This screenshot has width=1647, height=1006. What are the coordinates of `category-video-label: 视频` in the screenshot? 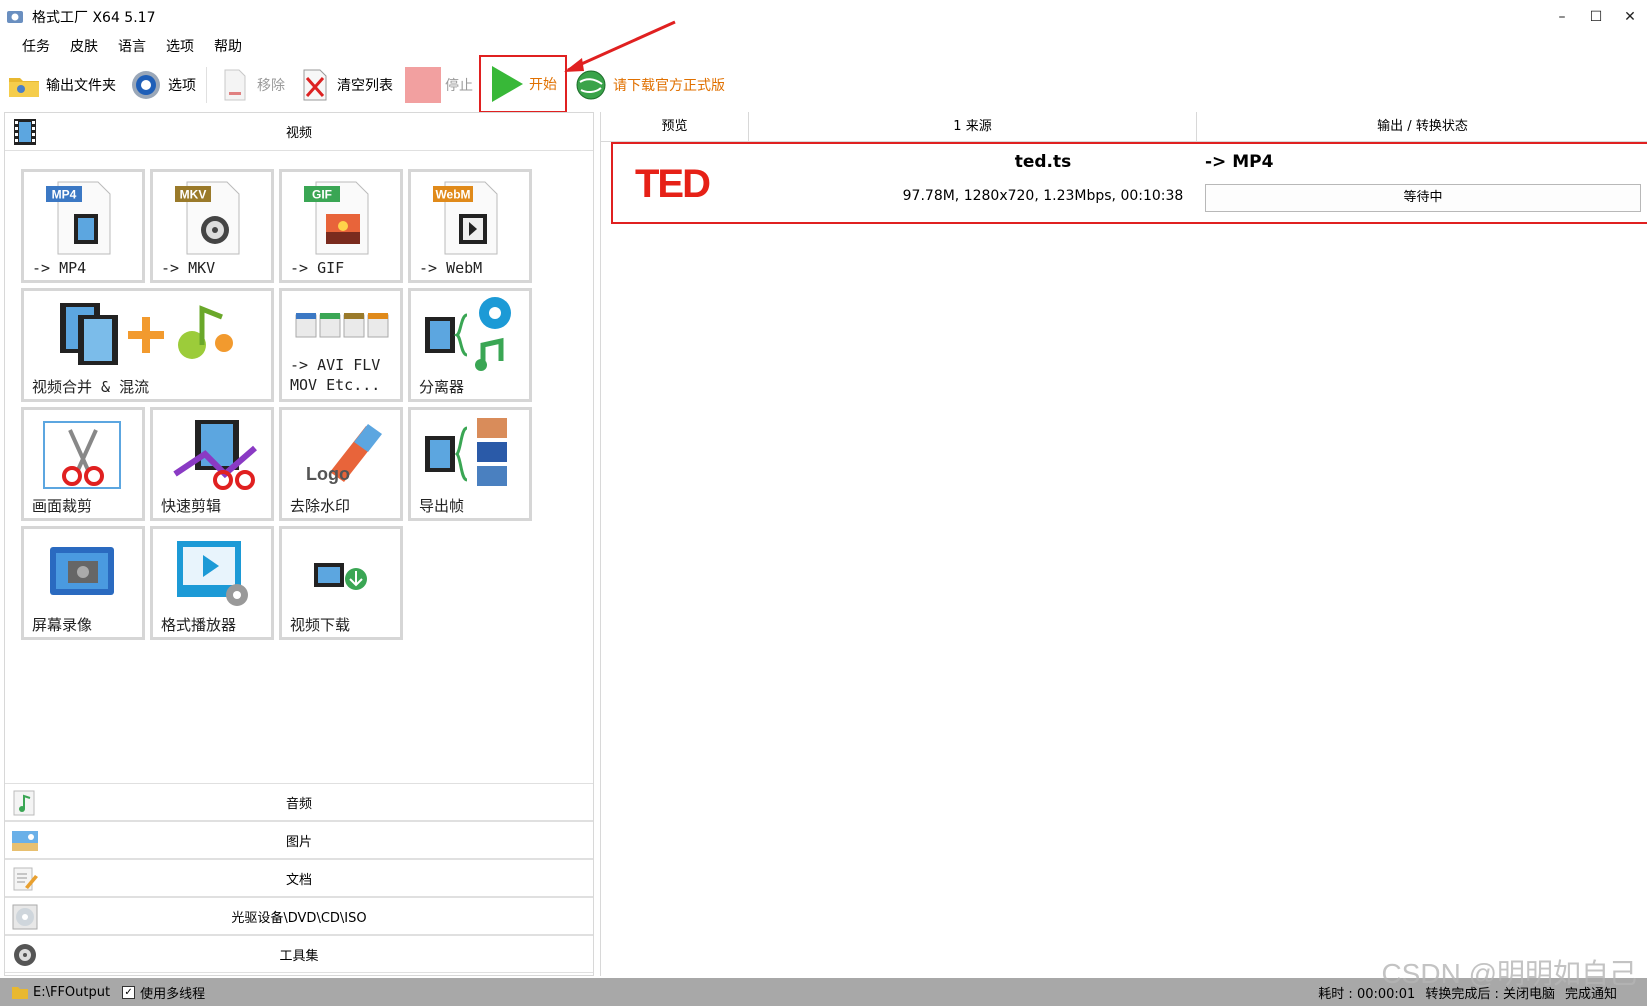 It's located at (298, 133).